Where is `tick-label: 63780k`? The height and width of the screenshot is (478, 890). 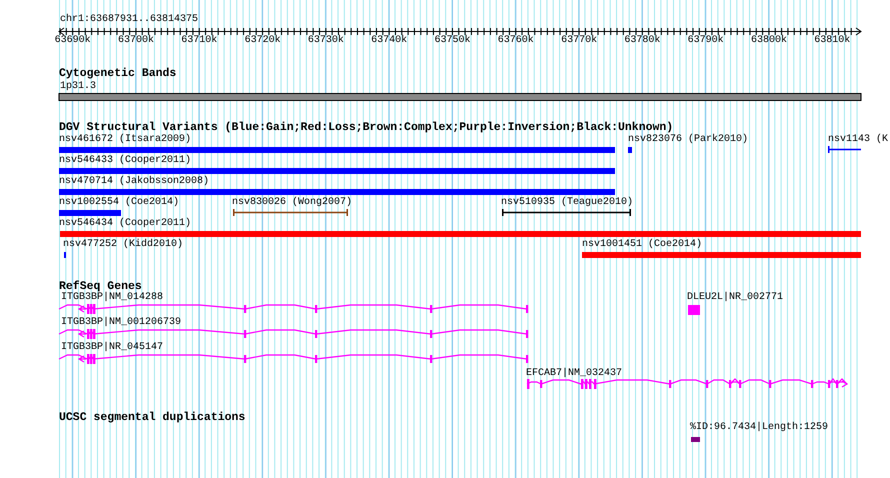 tick-label: 63780k is located at coordinates (642, 41).